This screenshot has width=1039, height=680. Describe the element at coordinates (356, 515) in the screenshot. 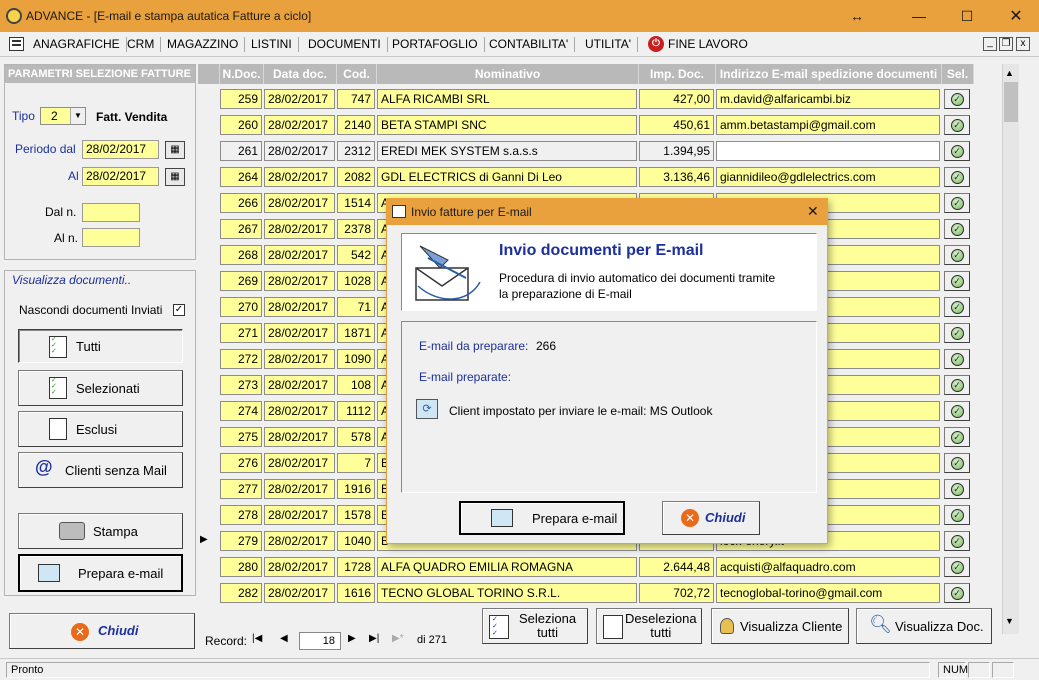

I see `cell-cod: 1578` at that location.